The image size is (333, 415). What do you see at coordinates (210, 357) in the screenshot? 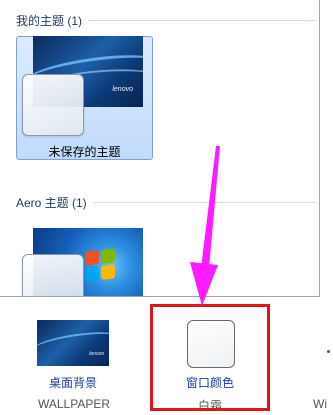
I see `annotation-highlight-box` at bounding box center [210, 357].